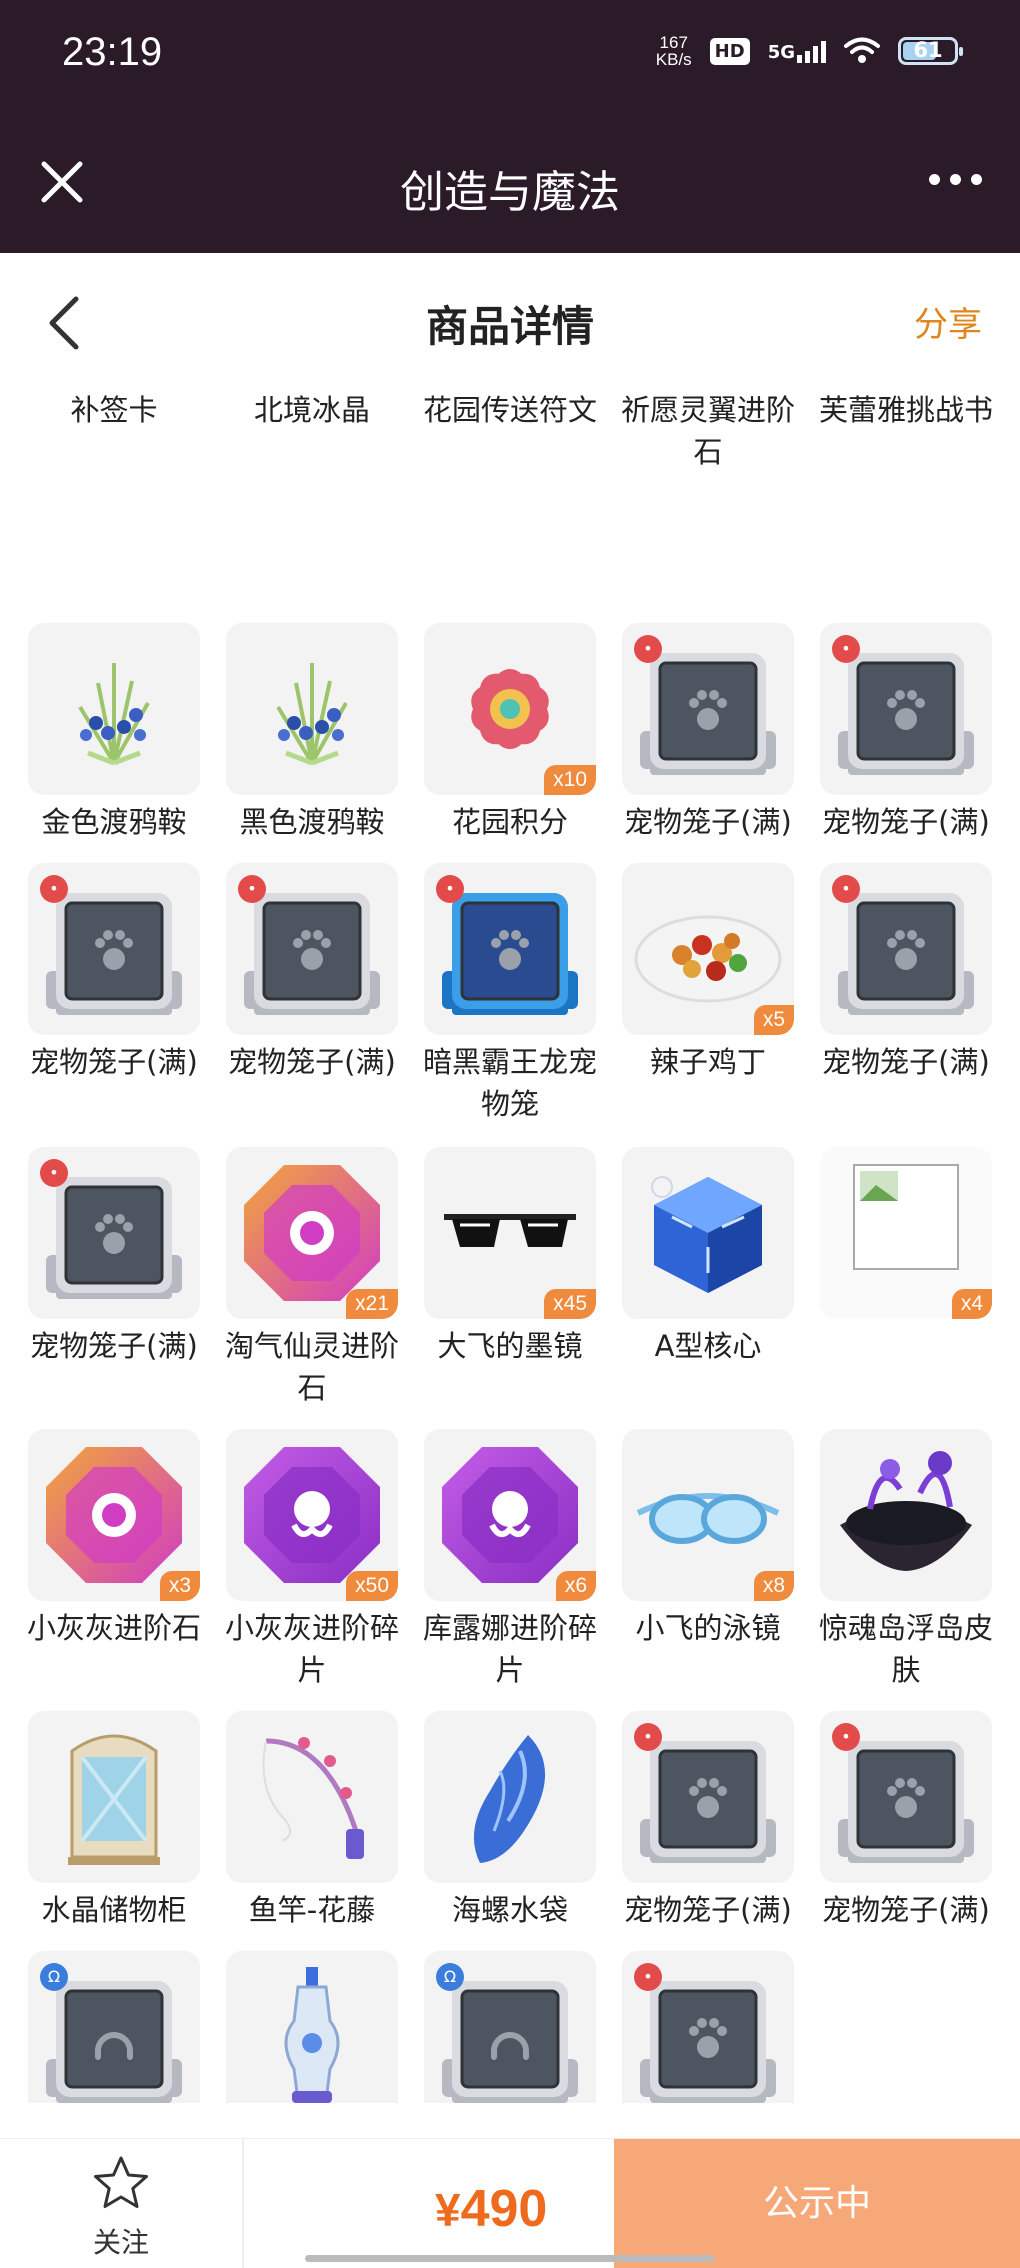  What do you see at coordinates (510, 318) in the screenshot?
I see `page-header: 商品详情 分享` at bounding box center [510, 318].